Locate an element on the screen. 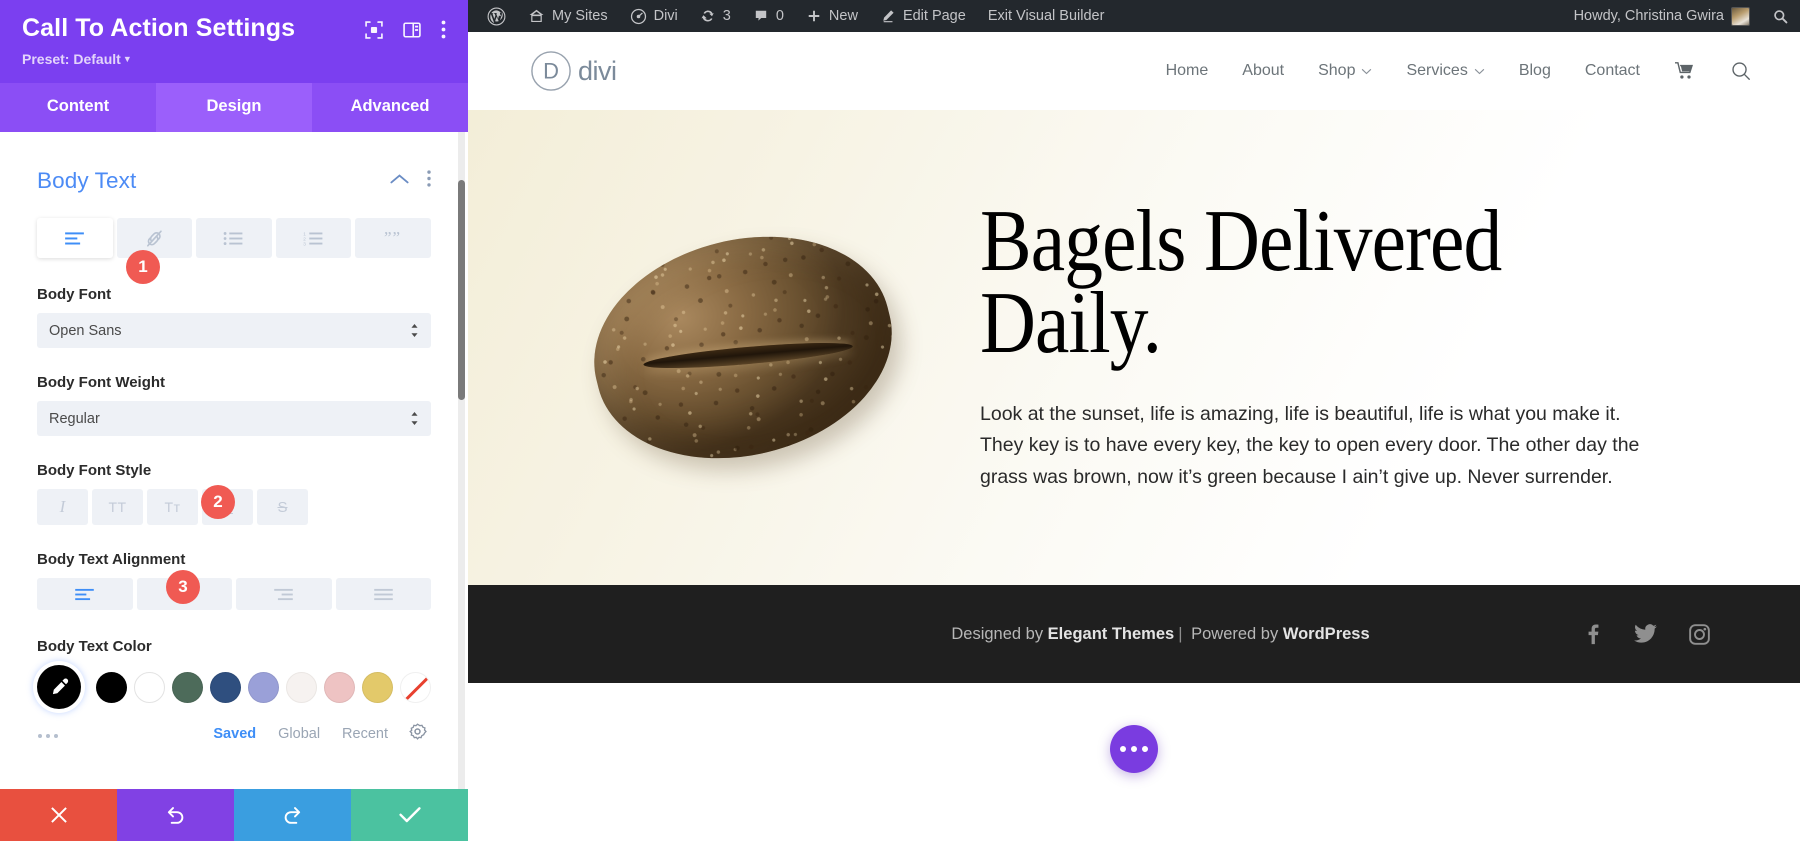 This screenshot has width=1800, height=841. nav-label: Contact is located at coordinates (1612, 70).